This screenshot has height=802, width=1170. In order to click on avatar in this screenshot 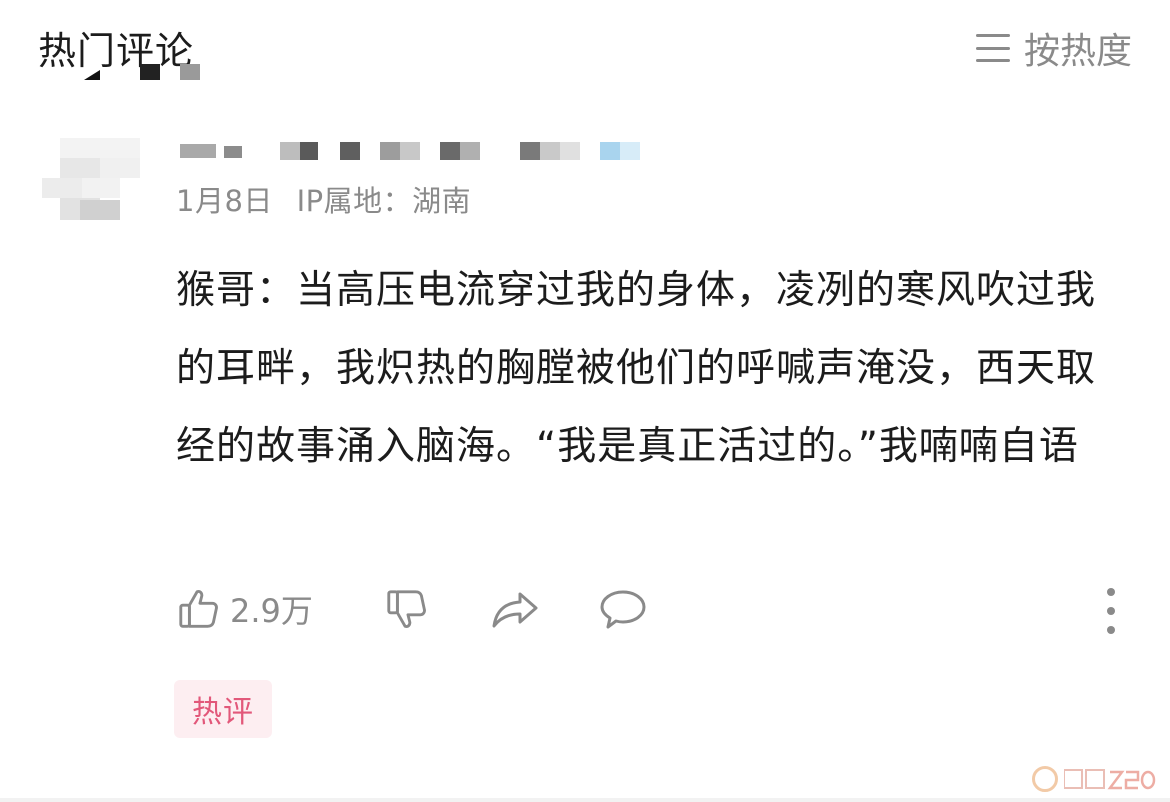, I will do `click(92, 179)`.